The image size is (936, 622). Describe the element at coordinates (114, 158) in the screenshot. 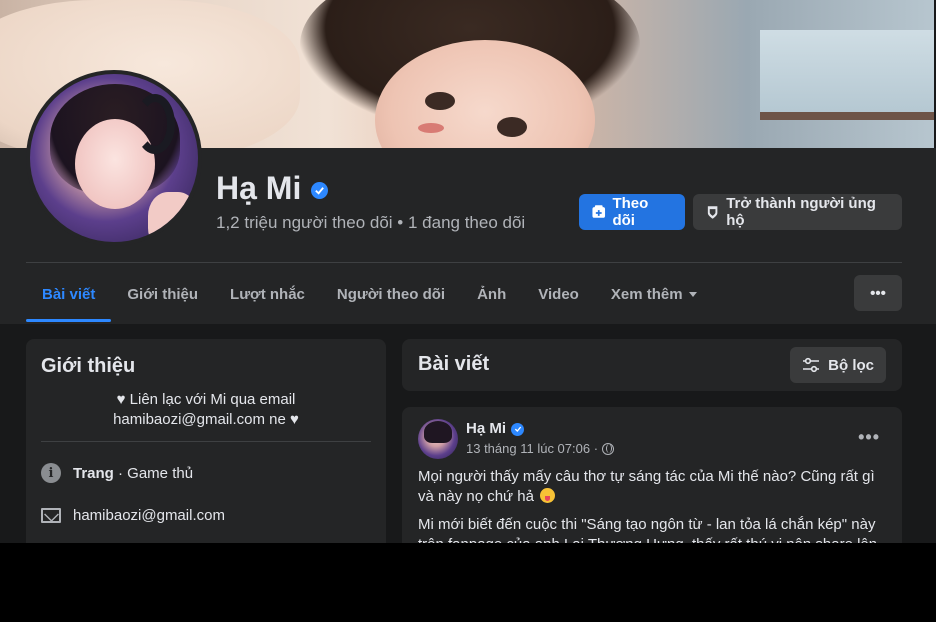

I see `profile-avatar` at that location.